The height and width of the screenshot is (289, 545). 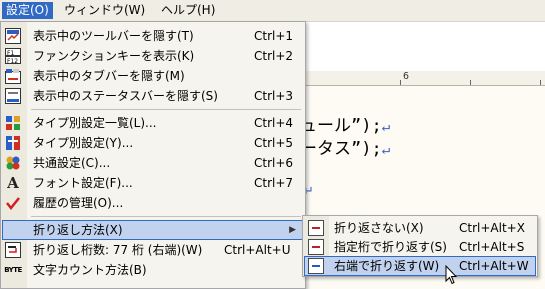 I want to click on menu-item-type-settings: タイプ別設定(Y)... Ctrl+5, so click(x=153, y=143).